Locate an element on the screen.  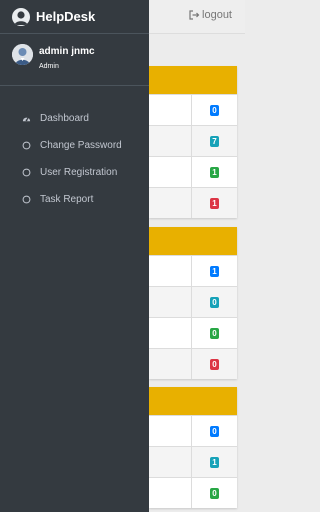
sidebar-item-label: Change Password is located at coordinates (81, 145).